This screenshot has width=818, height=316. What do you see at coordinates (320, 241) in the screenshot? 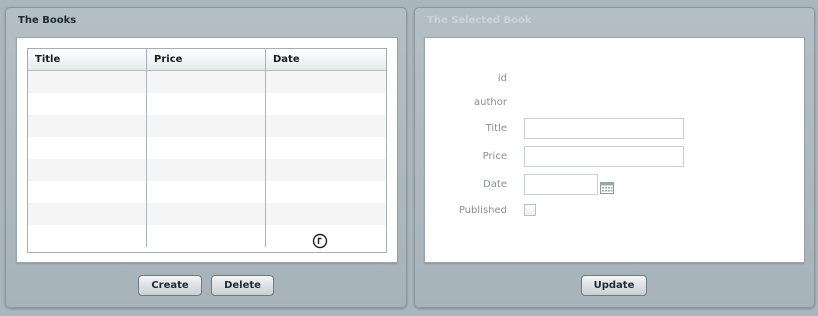
I see `mouse-cursor-icon` at bounding box center [320, 241].